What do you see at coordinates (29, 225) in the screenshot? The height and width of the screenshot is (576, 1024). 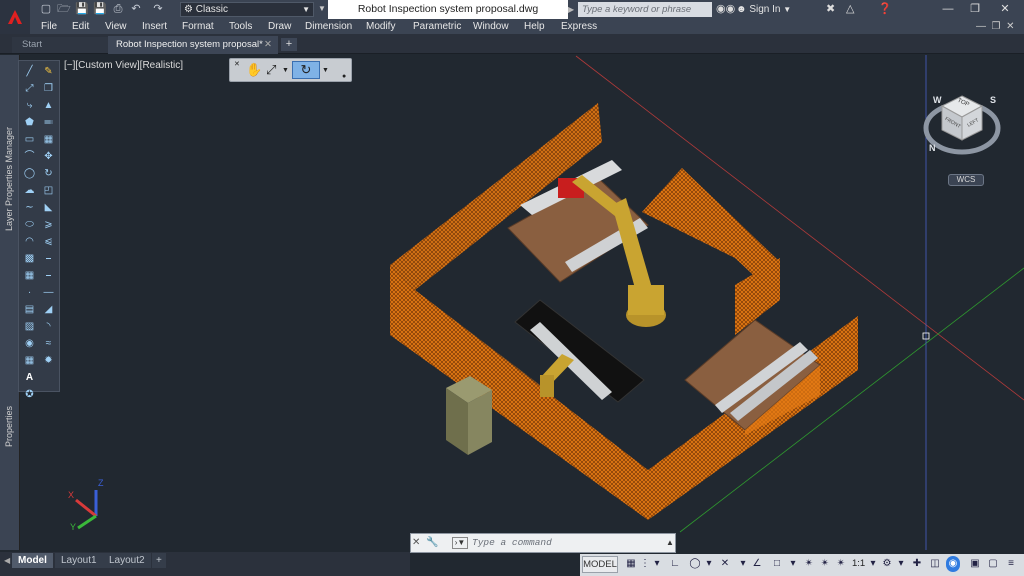 I see `ellipse-icon: ⬭` at bounding box center [29, 225].